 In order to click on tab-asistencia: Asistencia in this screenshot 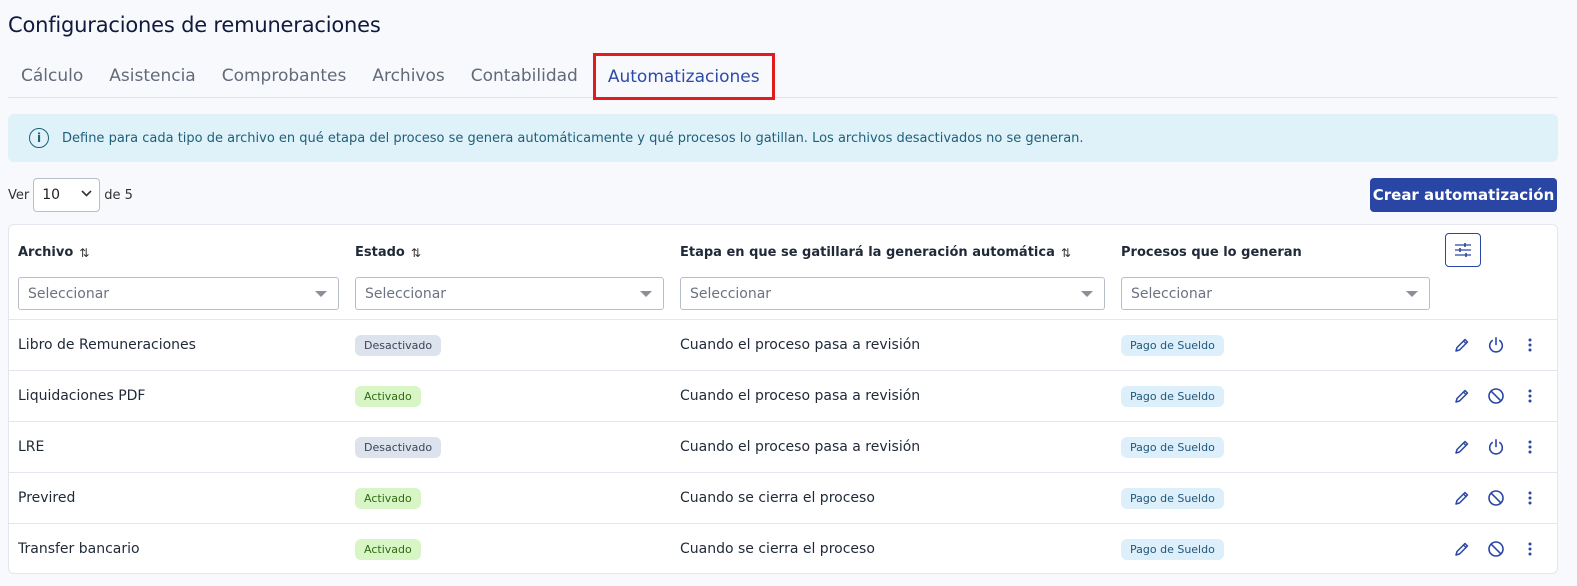, I will do `click(152, 75)`.